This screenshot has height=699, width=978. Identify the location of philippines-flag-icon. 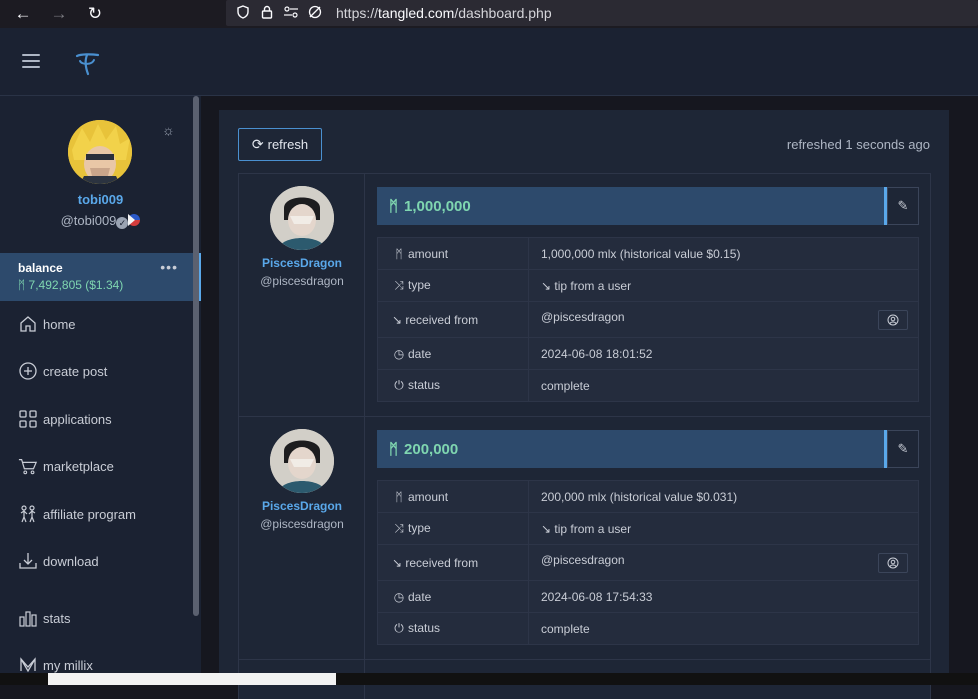
(134, 220).